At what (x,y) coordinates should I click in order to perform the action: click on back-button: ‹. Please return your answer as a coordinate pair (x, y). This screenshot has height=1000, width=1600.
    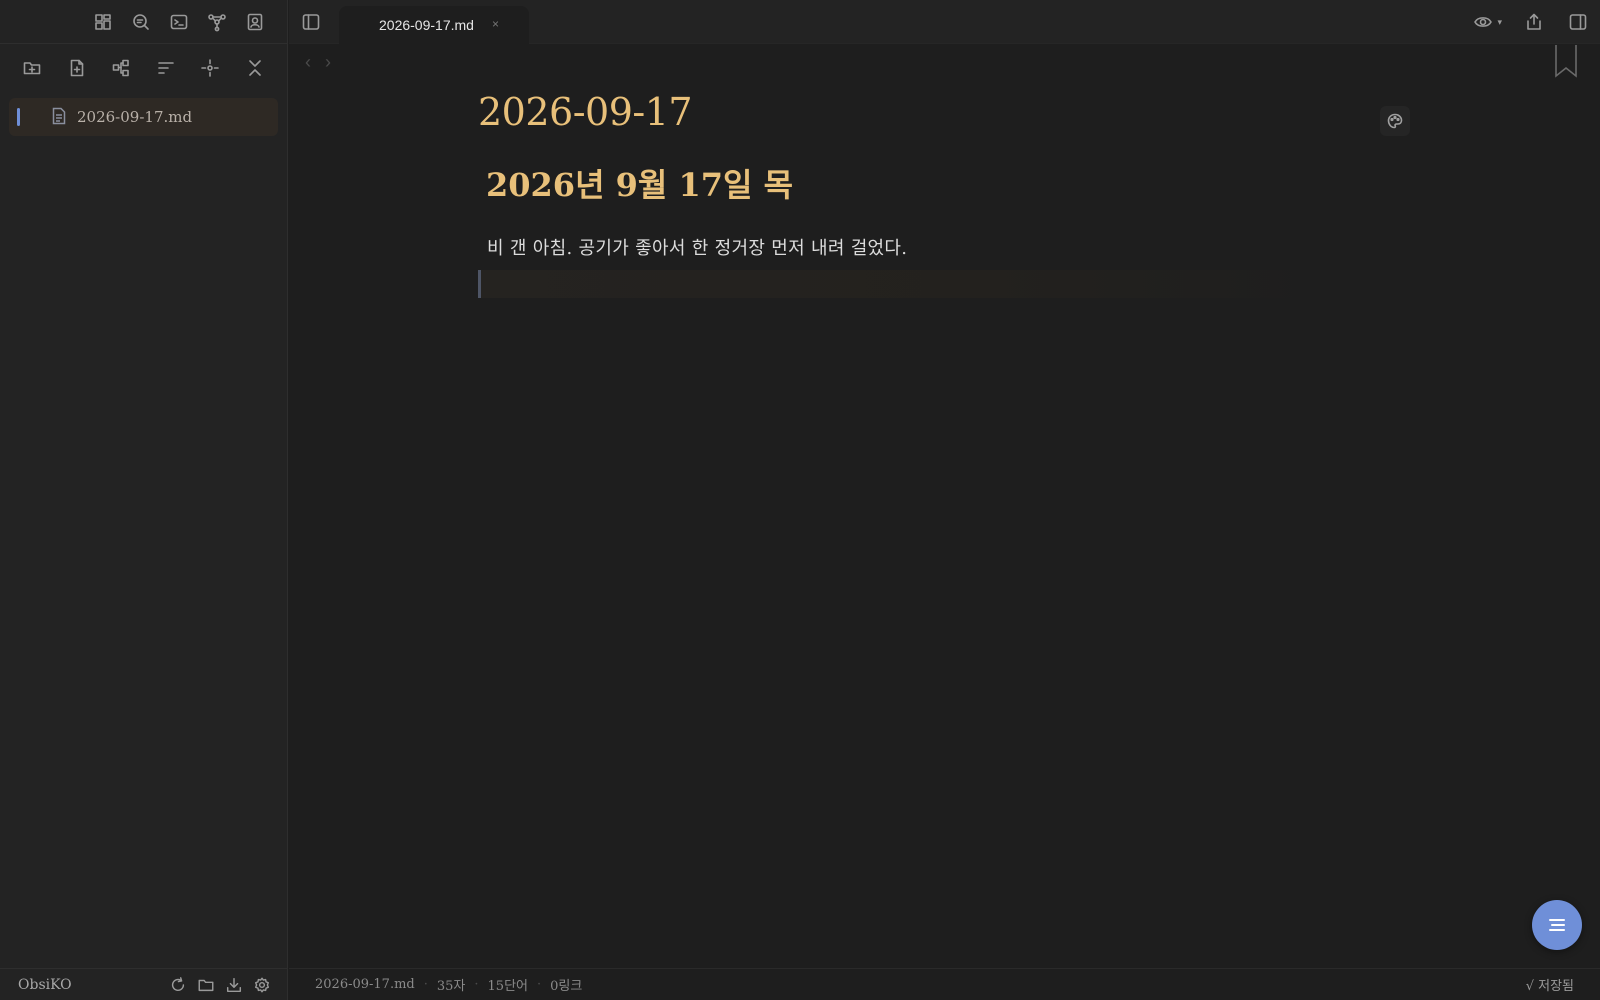
    Looking at the image, I should click on (308, 62).